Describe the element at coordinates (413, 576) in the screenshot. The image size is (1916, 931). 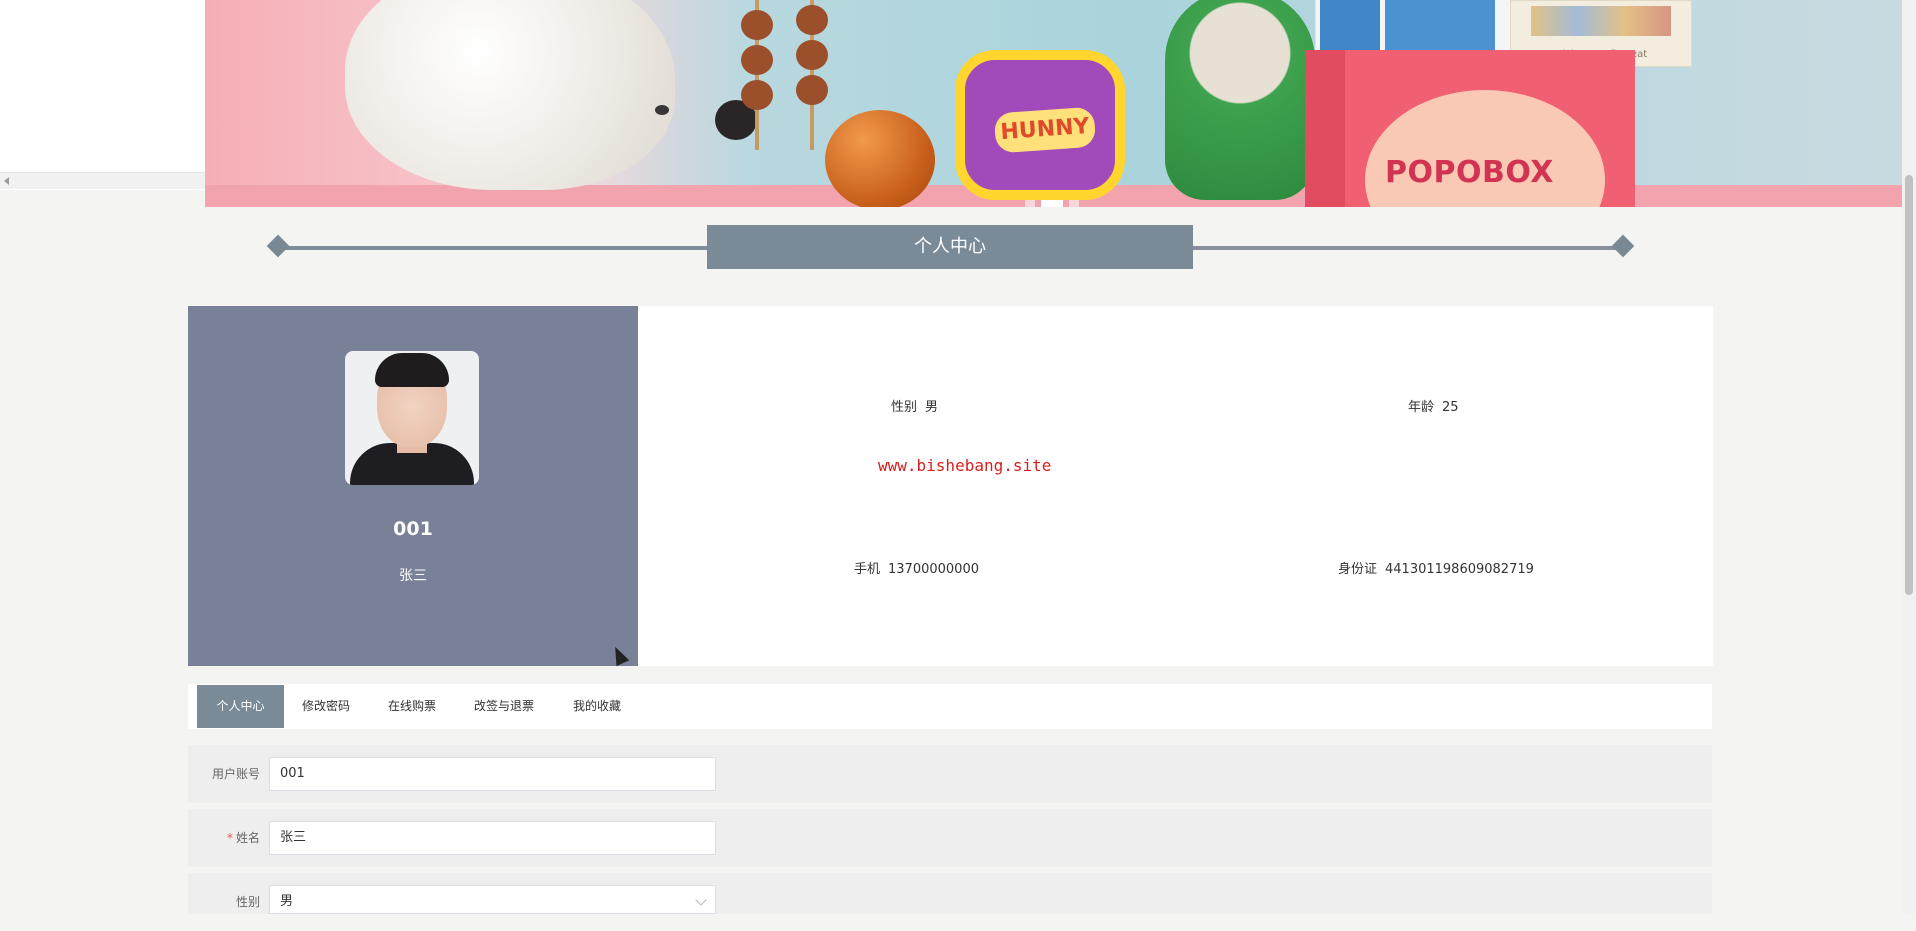
I see `profile-name: 张三` at that location.